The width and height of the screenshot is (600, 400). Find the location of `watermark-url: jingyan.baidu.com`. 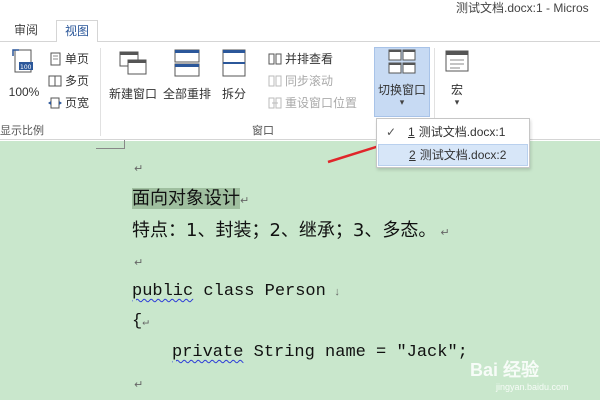

watermark-url: jingyan.baidu.com is located at coordinates (532, 387).